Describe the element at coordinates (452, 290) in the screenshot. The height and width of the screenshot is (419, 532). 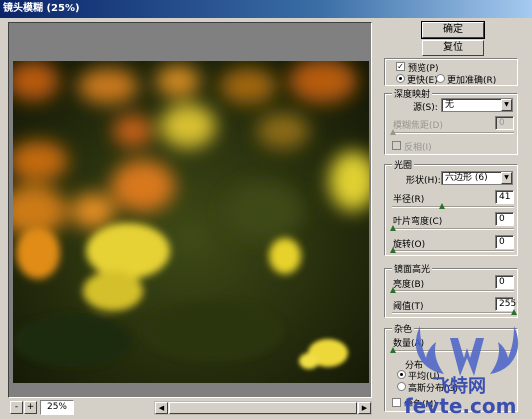
I see `brightness-slider` at that location.